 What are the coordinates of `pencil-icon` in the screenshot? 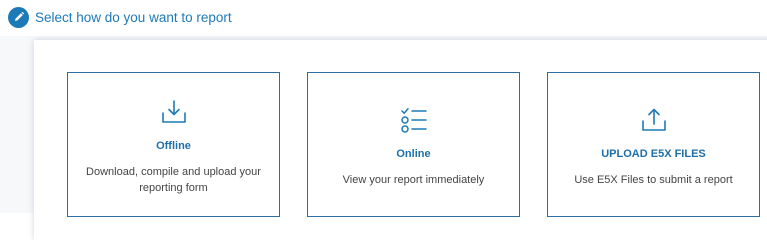 It's located at (18, 17).